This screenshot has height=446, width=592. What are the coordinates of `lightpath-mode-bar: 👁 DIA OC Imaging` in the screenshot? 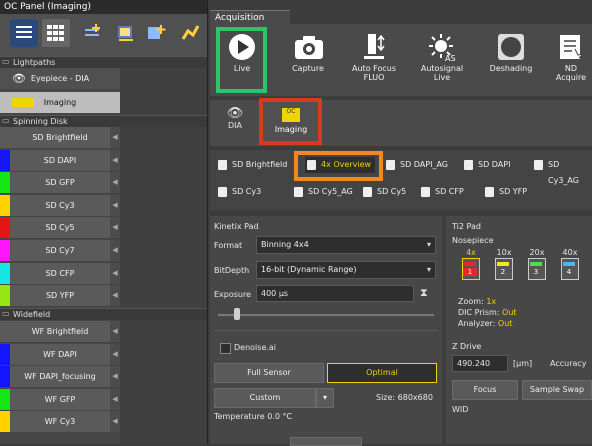 It's located at (401, 123).